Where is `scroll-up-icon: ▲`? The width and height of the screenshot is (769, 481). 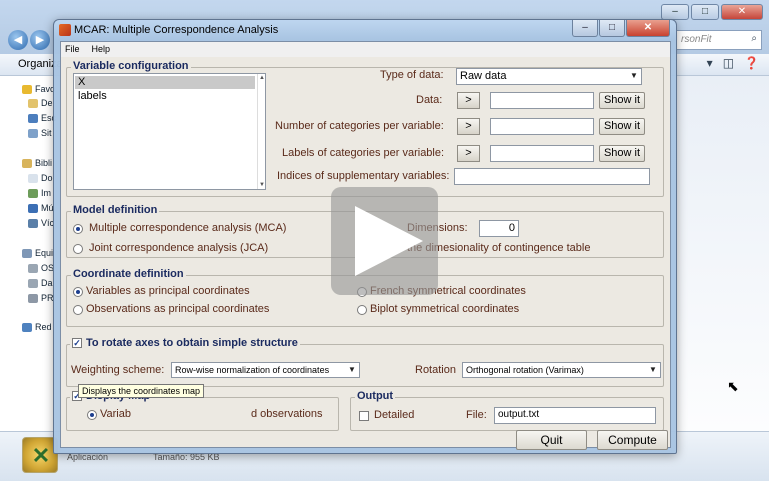 scroll-up-icon: ▲ is located at coordinates (262, 78).